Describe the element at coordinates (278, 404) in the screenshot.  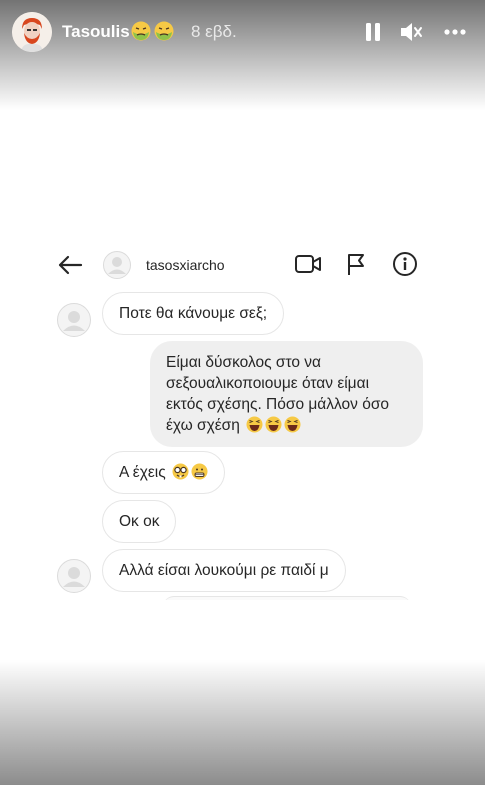
I see `message-text-line: εκτός σχέσης. Πόσο μάλλον όσο` at that location.